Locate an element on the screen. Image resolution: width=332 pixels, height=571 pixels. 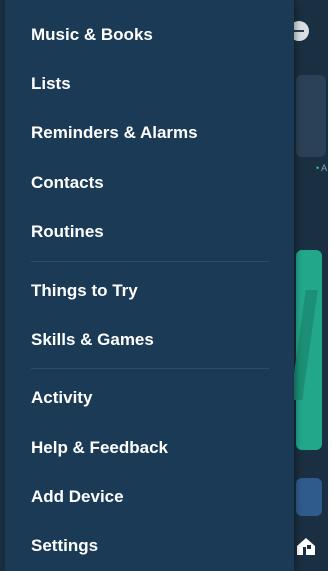
menu-item-label: Music & Books is located at coordinates (92, 34).